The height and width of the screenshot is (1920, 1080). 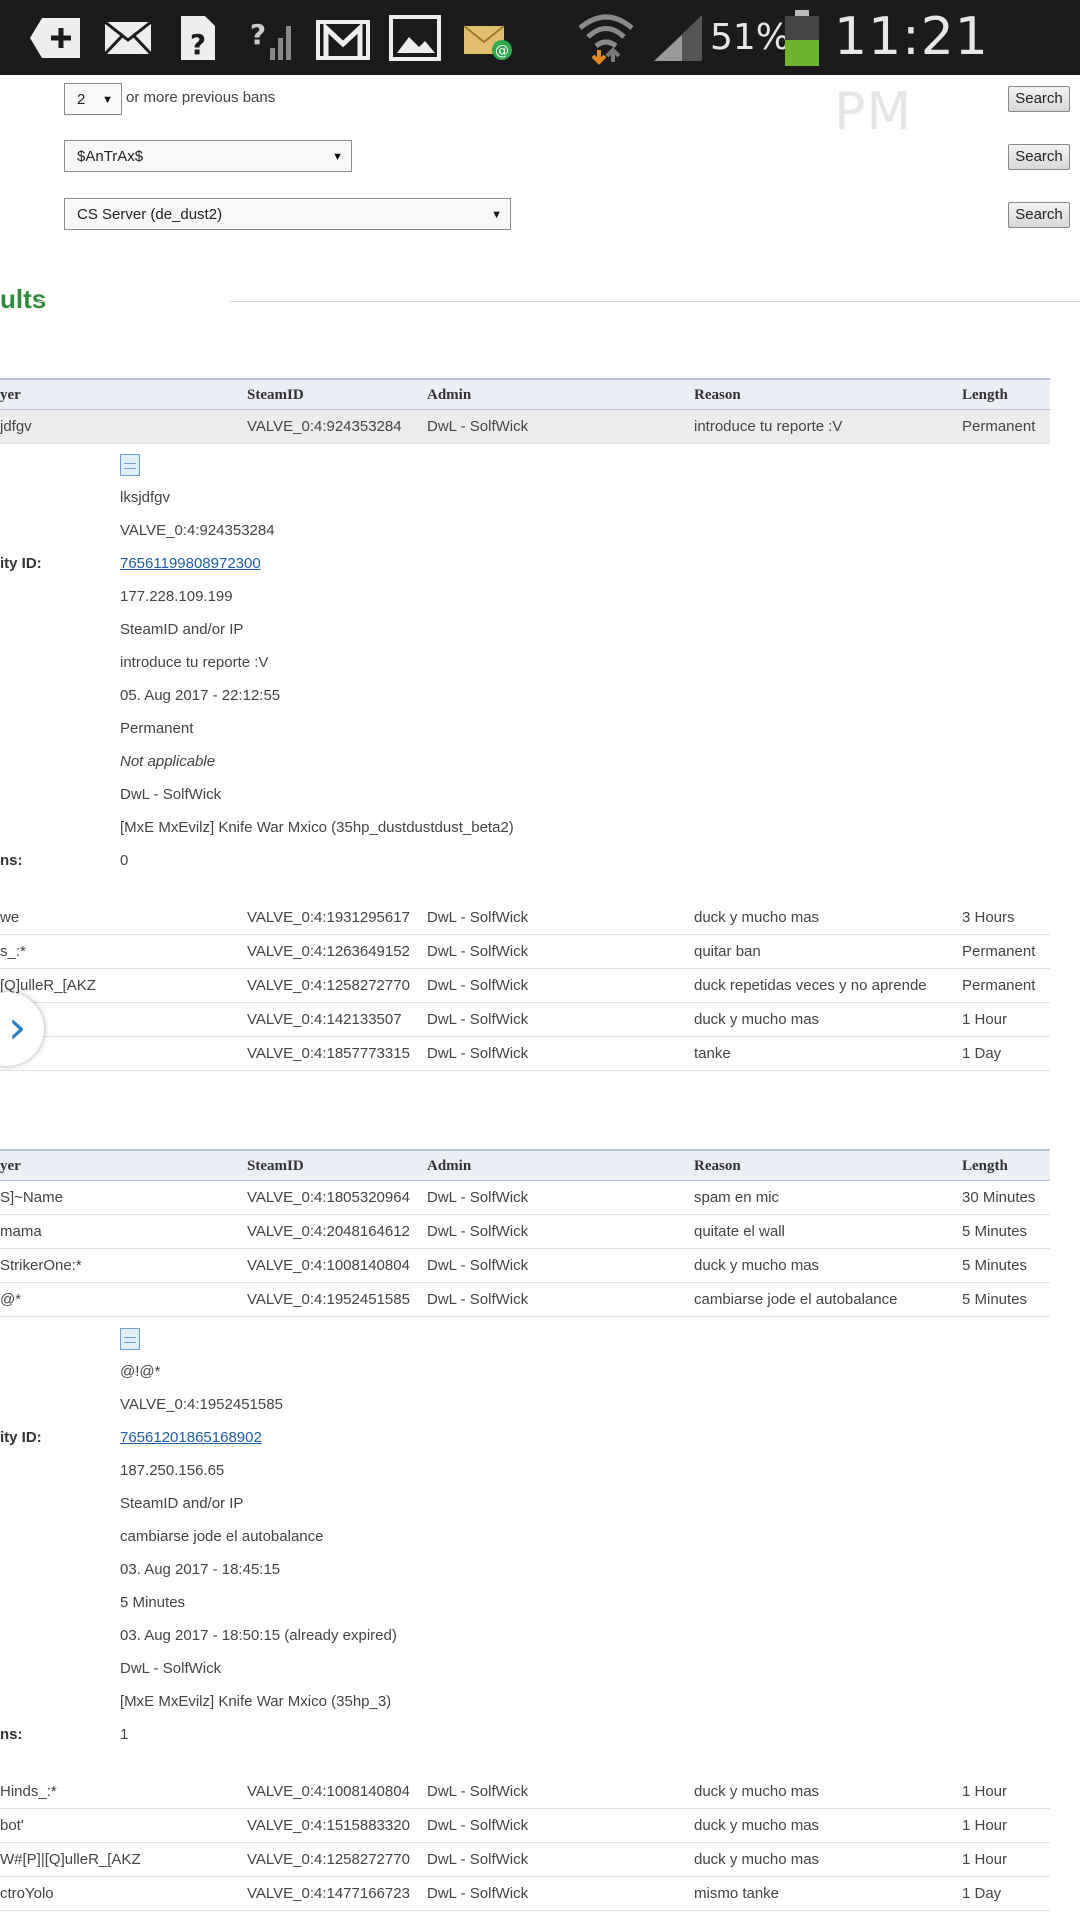 What do you see at coordinates (678, 37) in the screenshot?
I see `cell-signal-icon` at bounding box center [678, 37].